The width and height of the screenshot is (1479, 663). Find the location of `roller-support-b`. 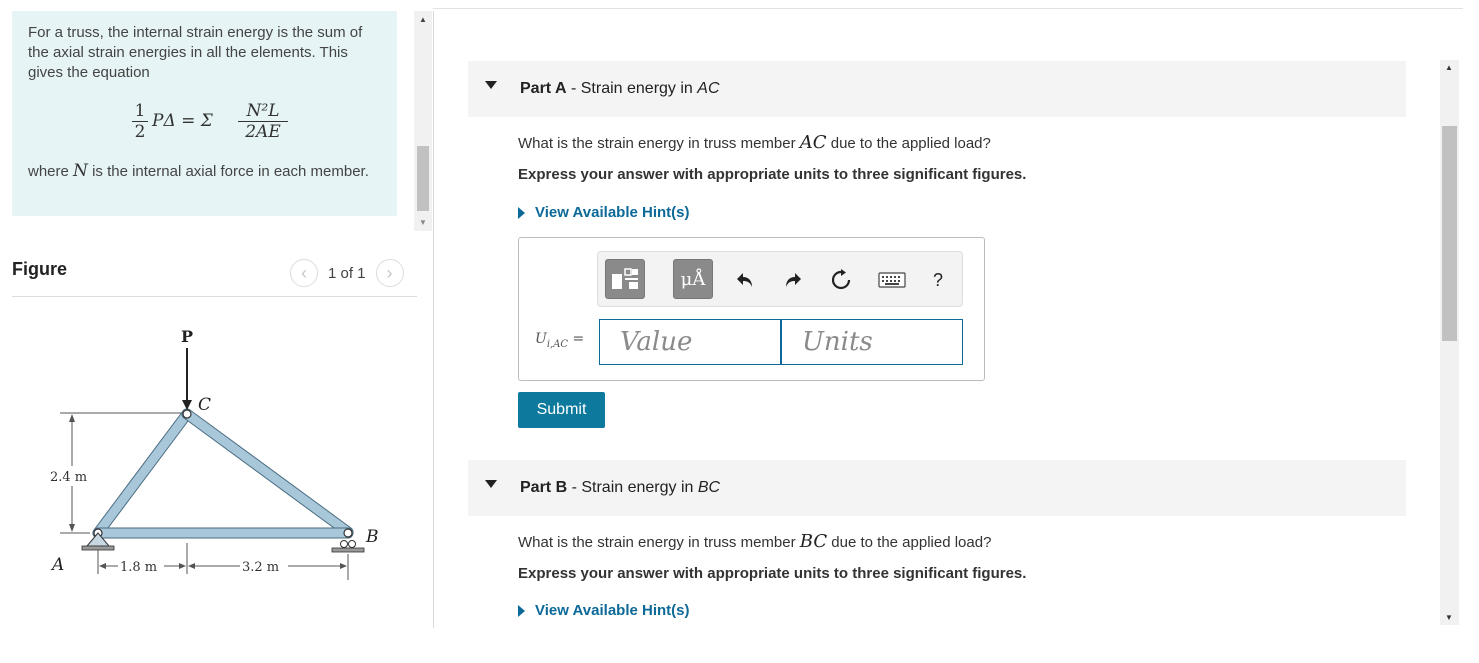

roller-support-b is located at coordinates (348, 546).